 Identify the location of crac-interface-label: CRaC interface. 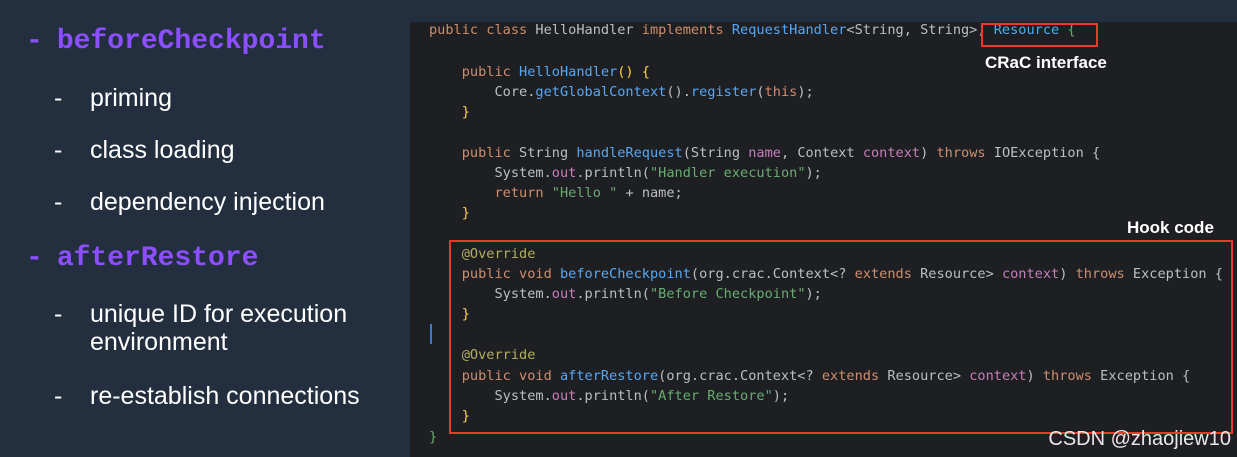
(1046, 62).